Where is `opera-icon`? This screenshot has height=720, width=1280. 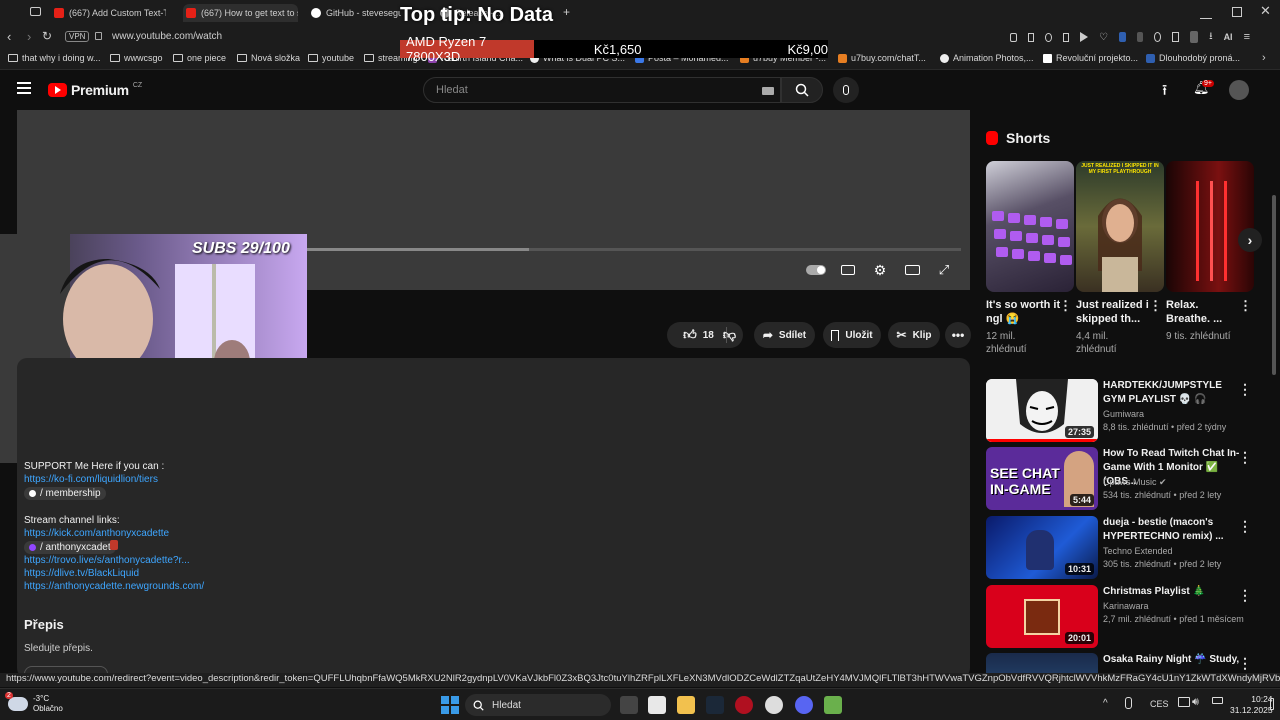
opera-icon is located at coordinates (744, 705).